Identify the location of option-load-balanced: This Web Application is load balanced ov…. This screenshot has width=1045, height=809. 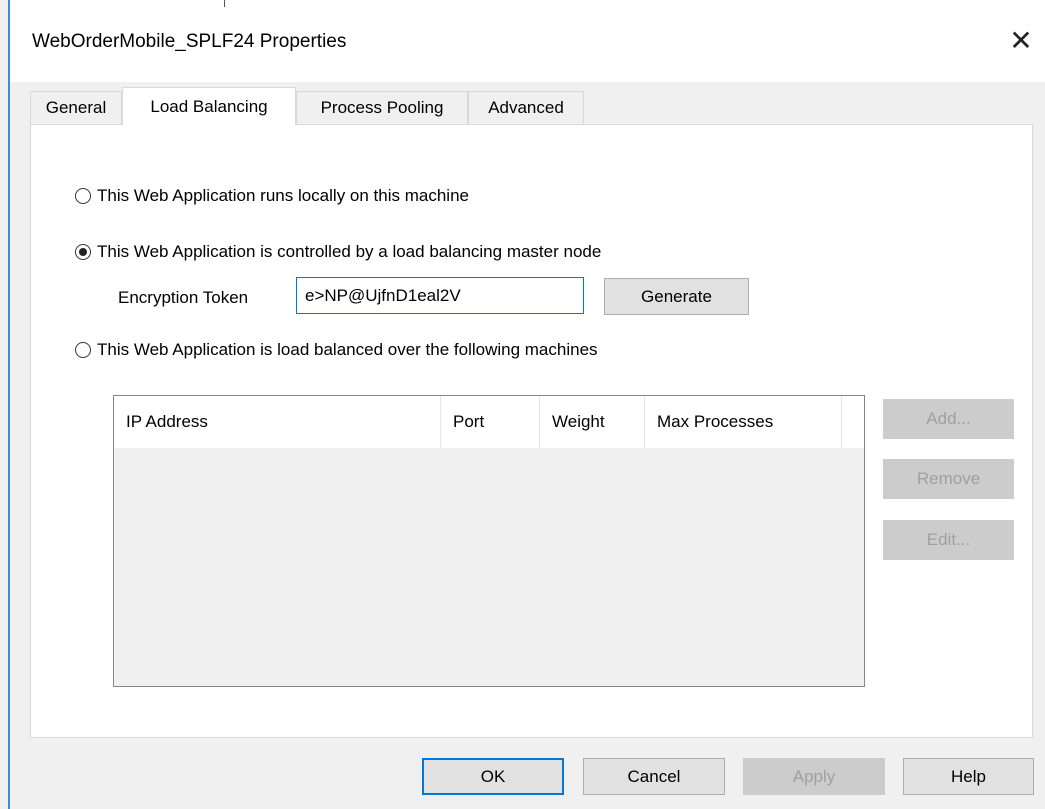
(336, 350).